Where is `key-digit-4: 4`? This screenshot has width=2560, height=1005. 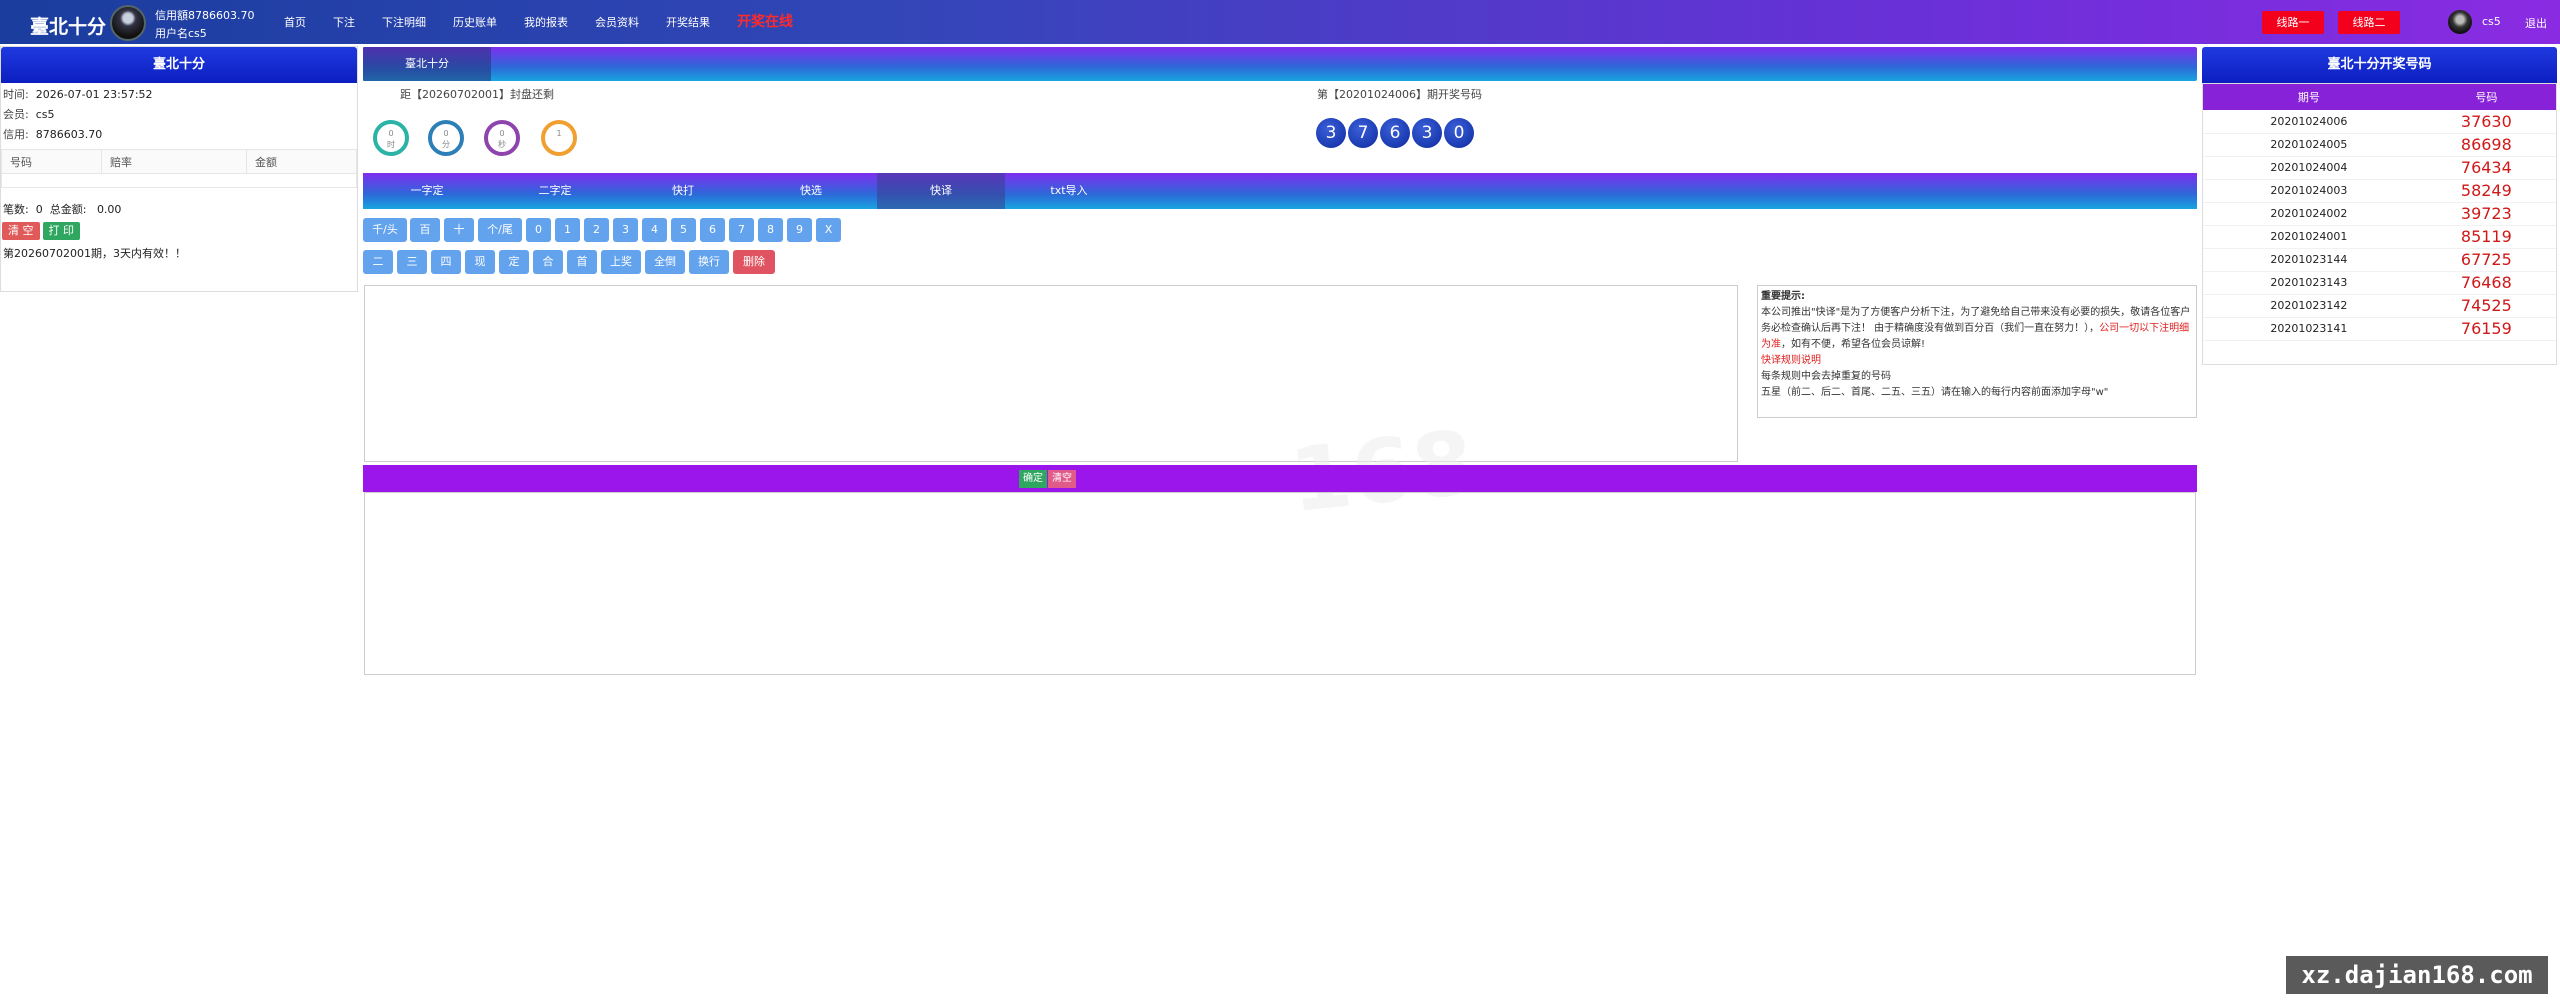
key-digit-4: 4 is located at coordinates (654, 230).